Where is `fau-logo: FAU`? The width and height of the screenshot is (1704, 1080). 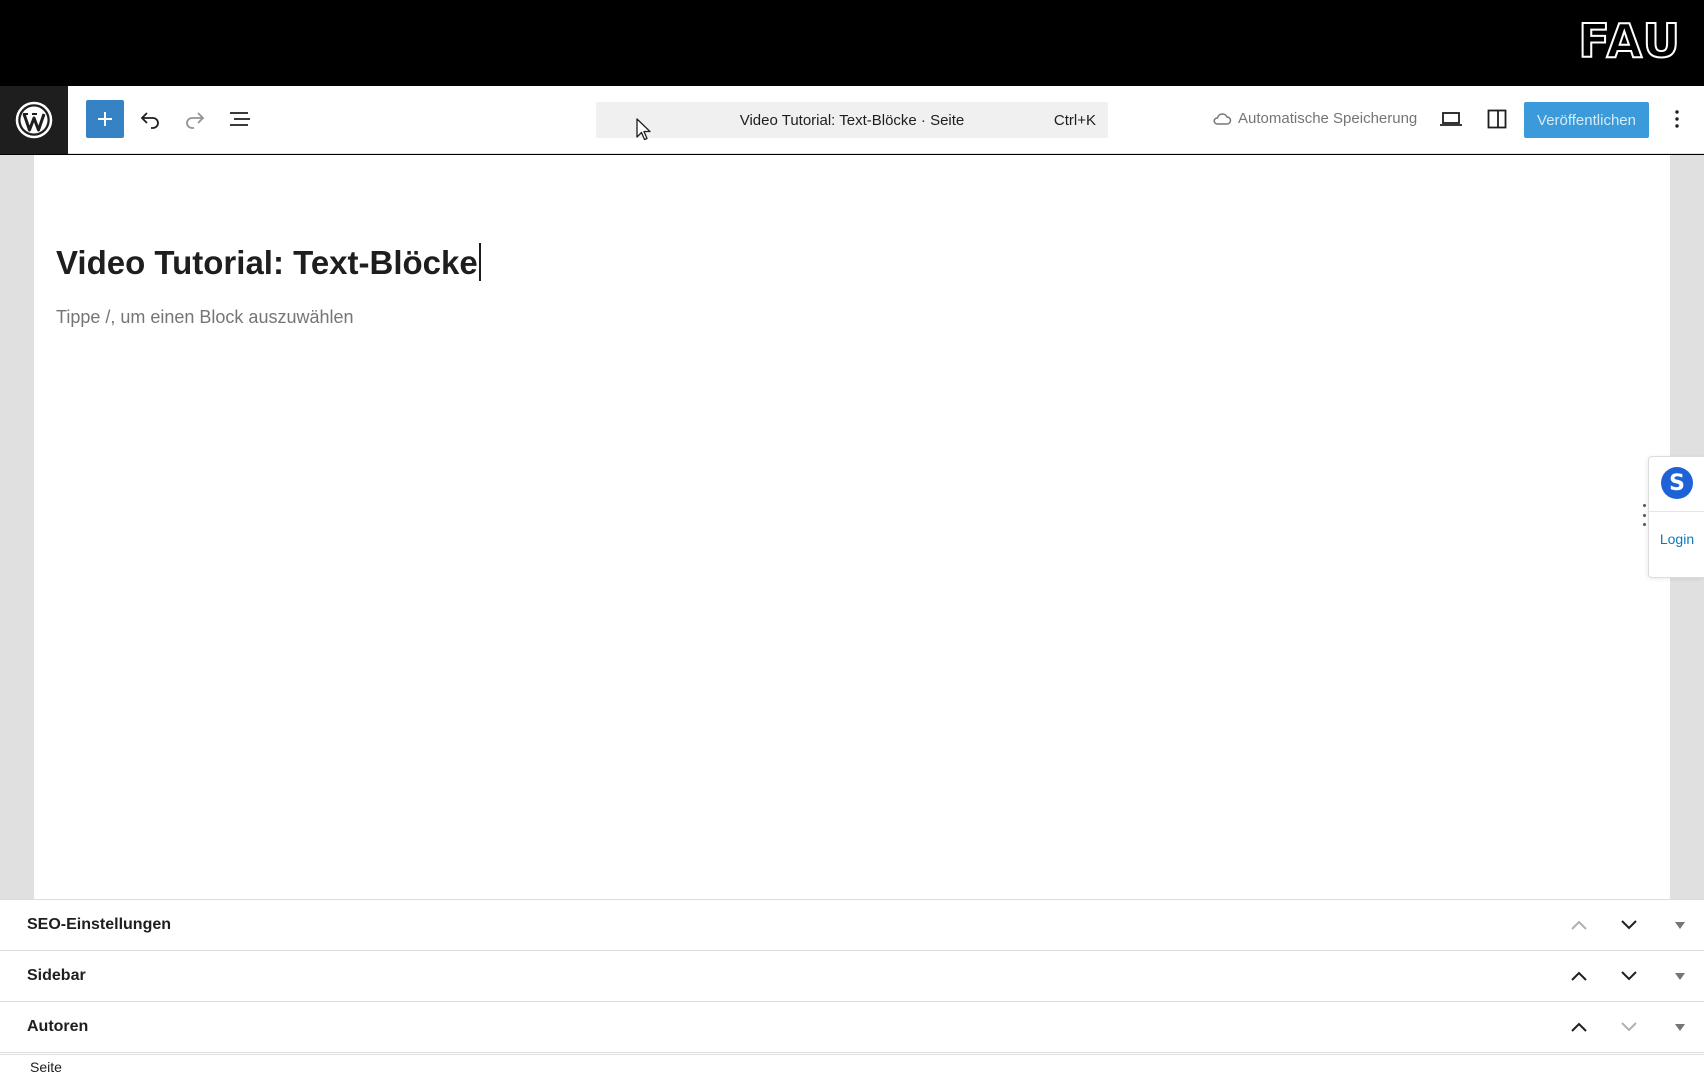 fau-logo: FAU is located at coordinates (1629, 41).